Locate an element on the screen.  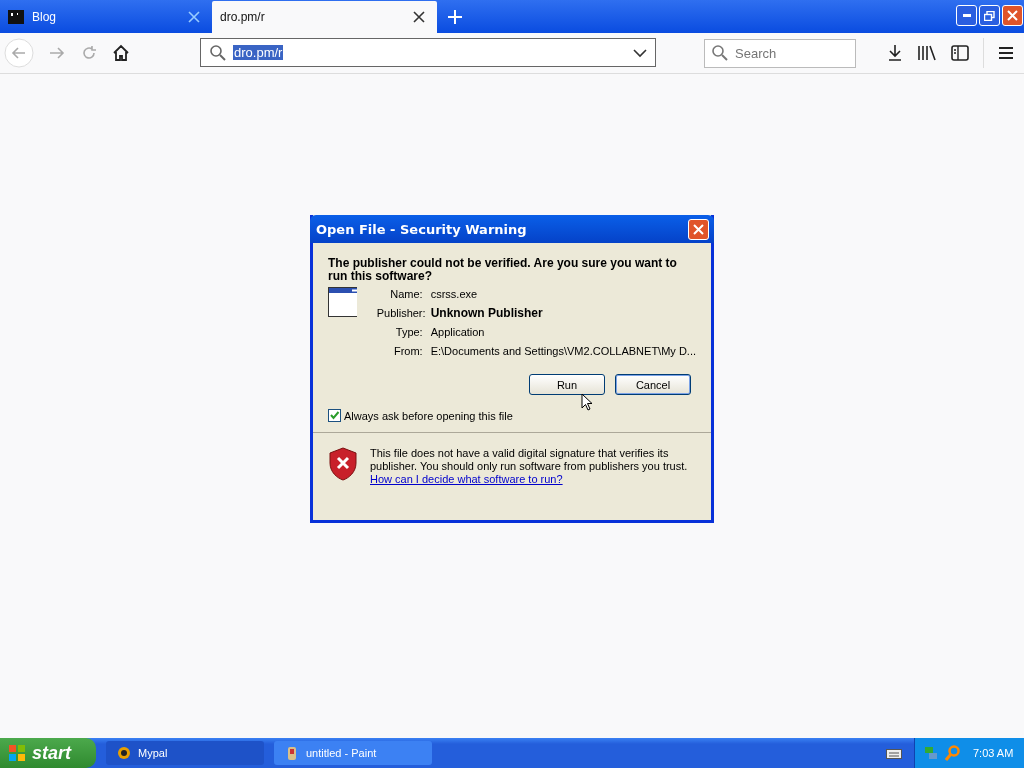
help-link: How can I decide what software to run? is located at coordinates (466, 479).